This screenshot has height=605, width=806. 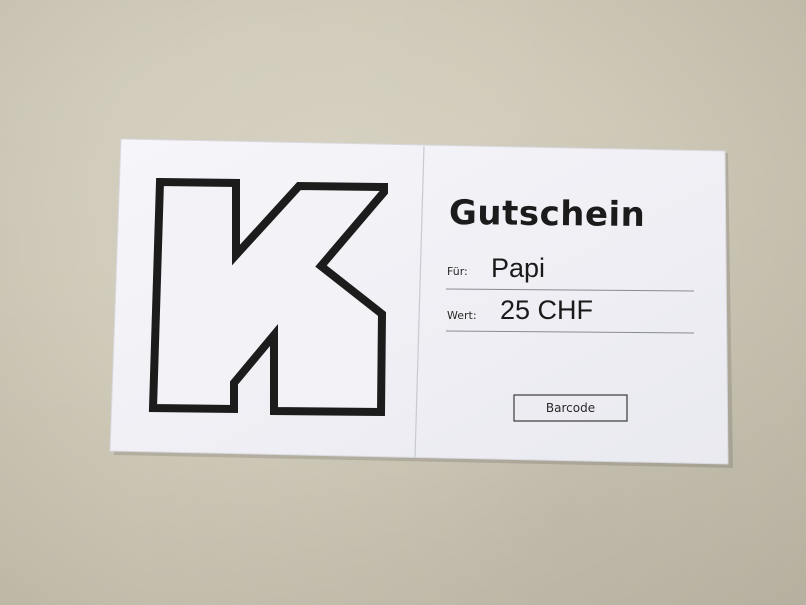 I want to click on voucher-title: Gutschein, so click(x=547, y=214).